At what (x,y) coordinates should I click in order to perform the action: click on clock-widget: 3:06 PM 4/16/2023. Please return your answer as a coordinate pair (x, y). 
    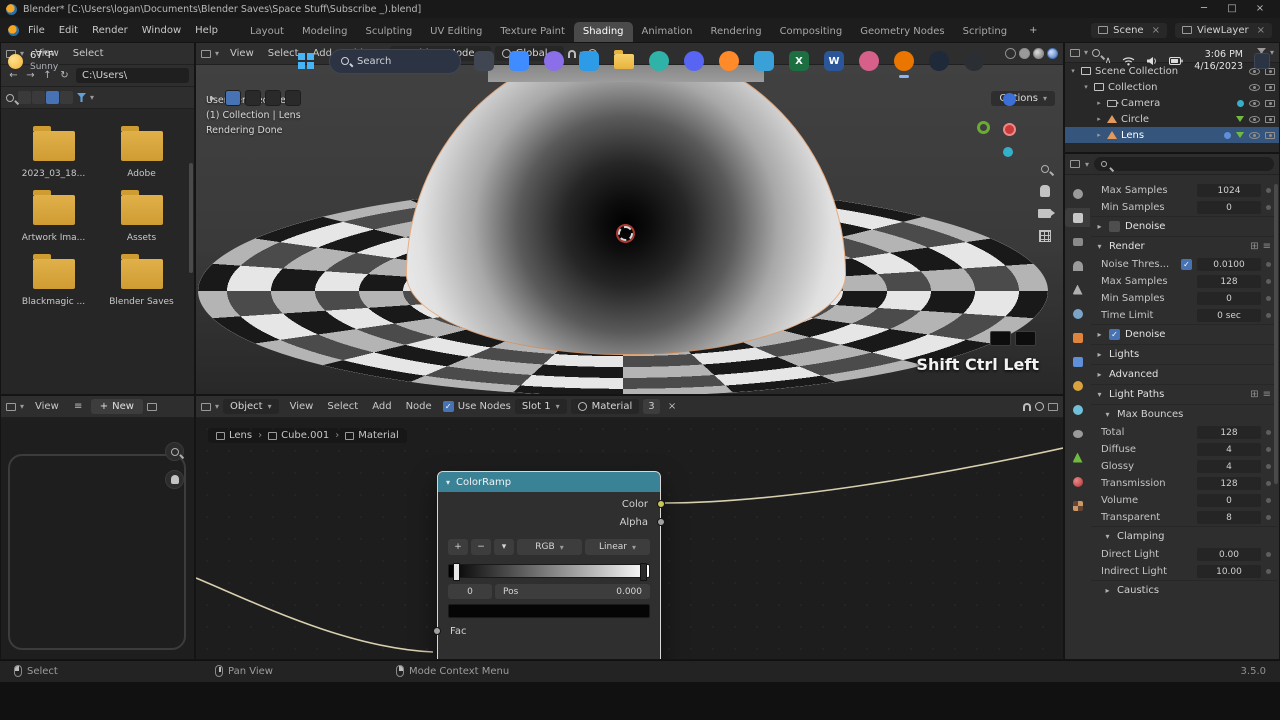
    Looking at the image, I should click on (1218, 61).